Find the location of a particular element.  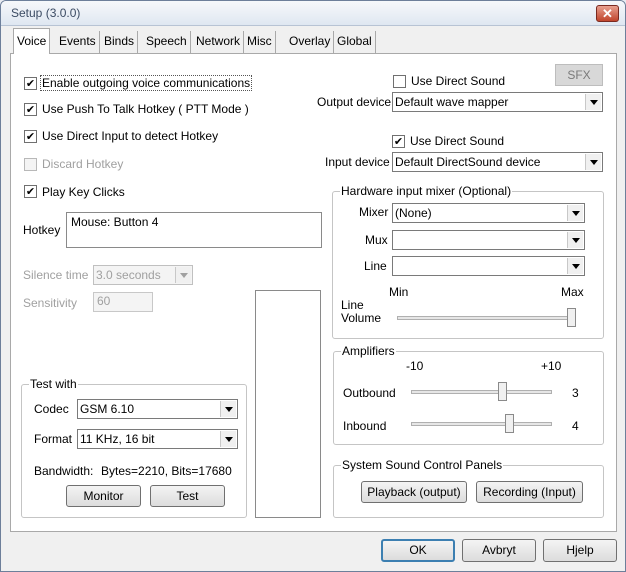

direct-input-checkbox: ✔ is located at coordinates (30, 136).